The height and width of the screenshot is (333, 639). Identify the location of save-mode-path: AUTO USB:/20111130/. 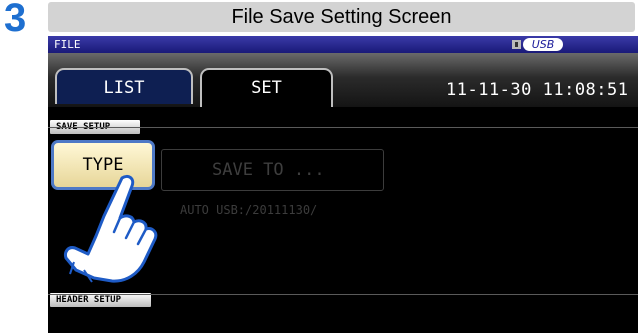
(249, 210).